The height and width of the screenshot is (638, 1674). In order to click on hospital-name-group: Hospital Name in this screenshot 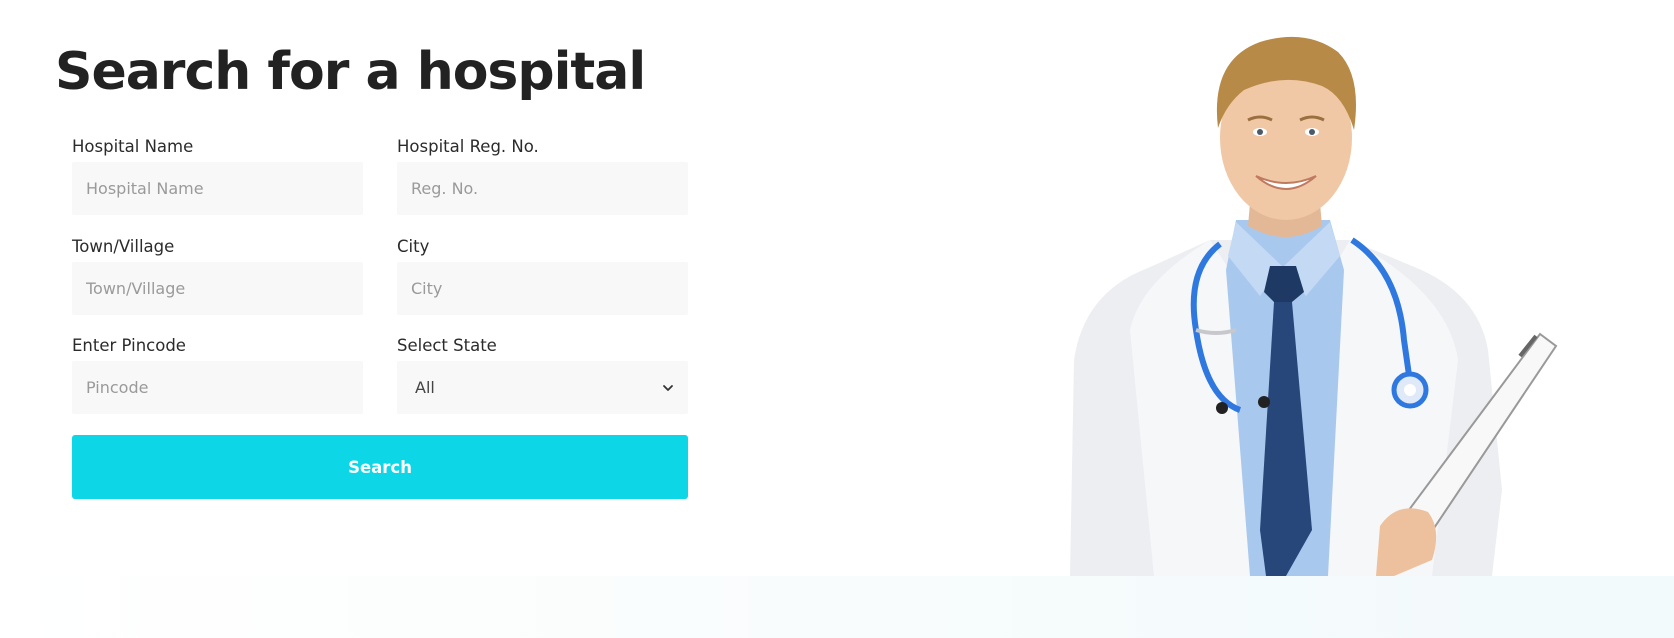, I will do `click(217, 173)`.